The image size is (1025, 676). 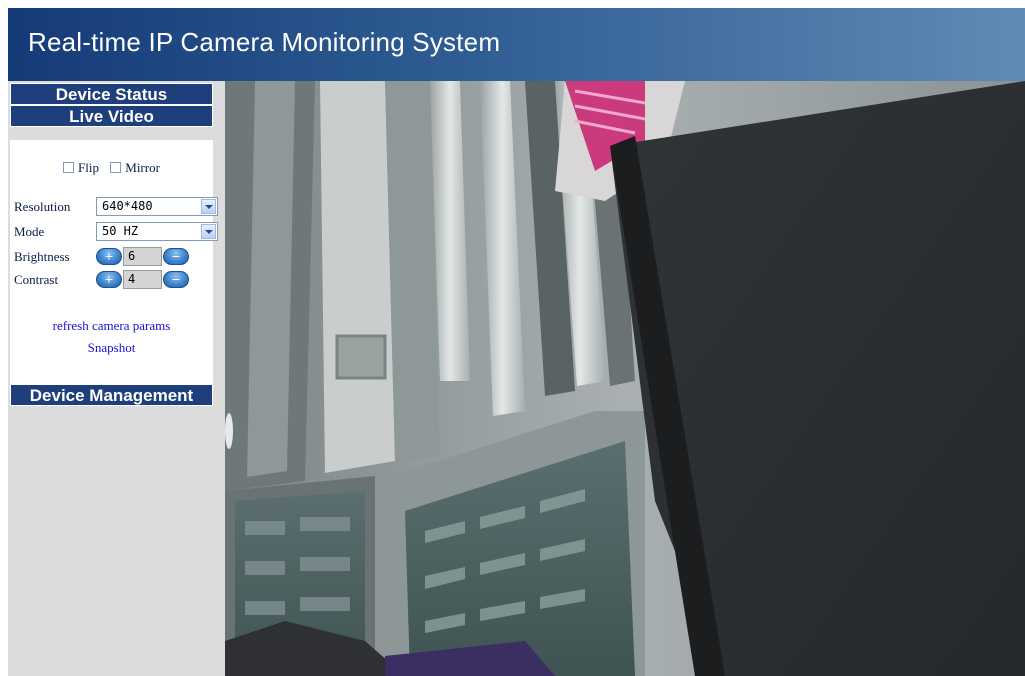 I want to click on brightness-increase-button: +, so click(x=109, y=256).